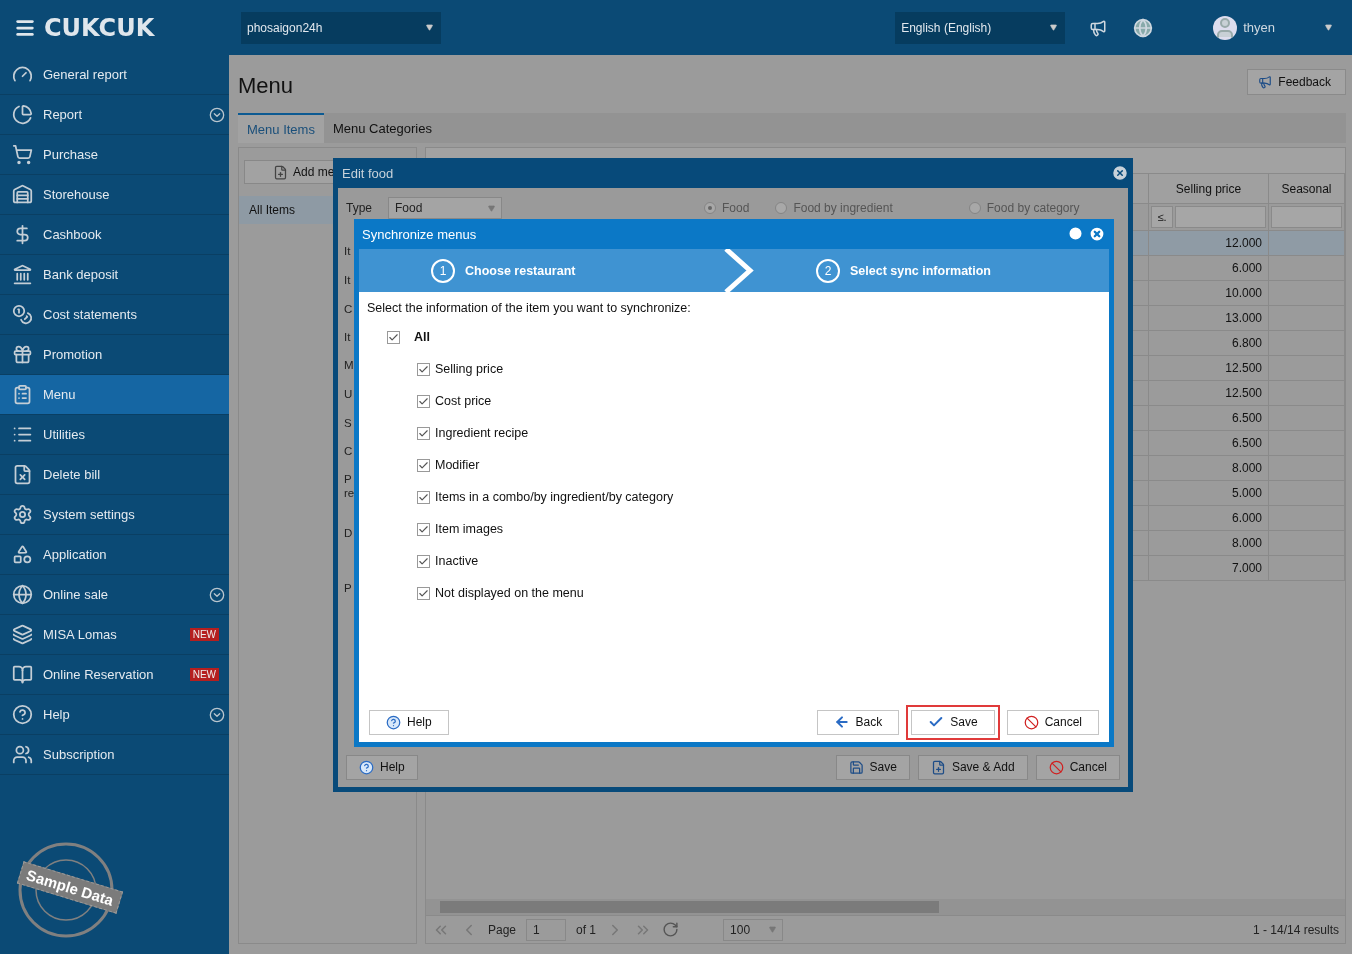 The image size is (1352, 954). I want to click on sidebar-item: Bank deposit, so click(114, 275).